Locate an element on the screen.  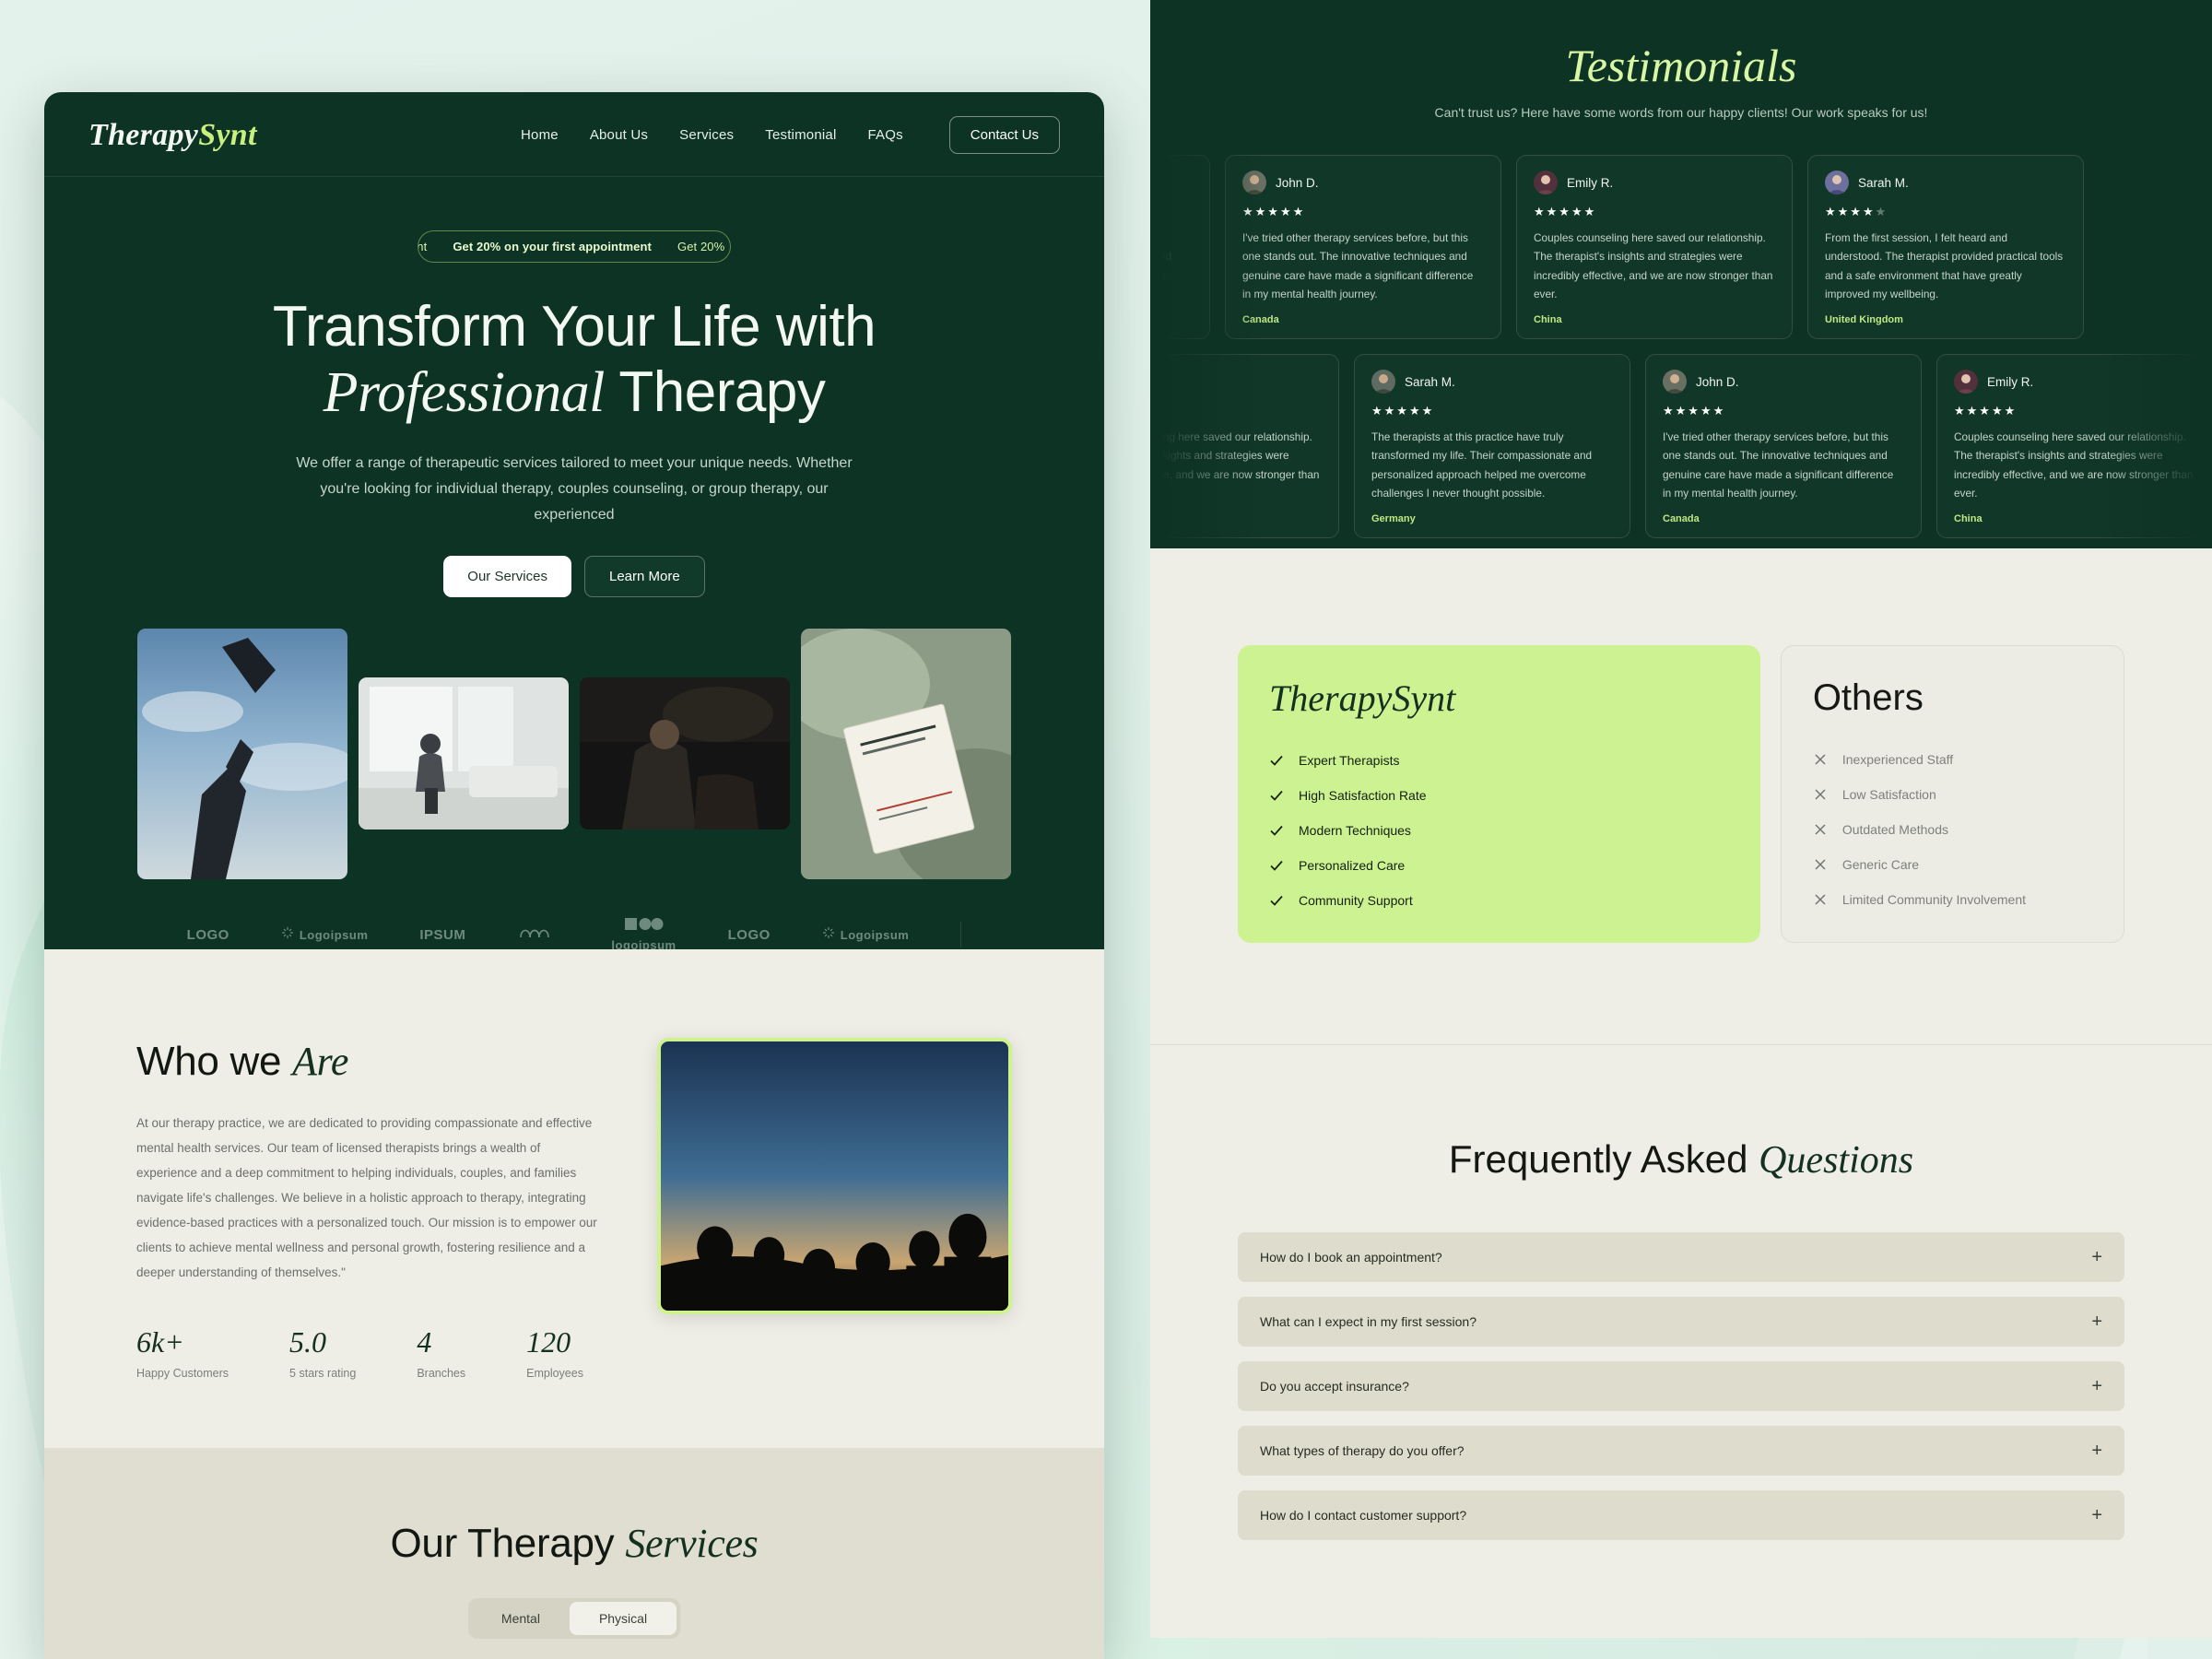
who-we-are-photo is located at coordinates (834, 1176).